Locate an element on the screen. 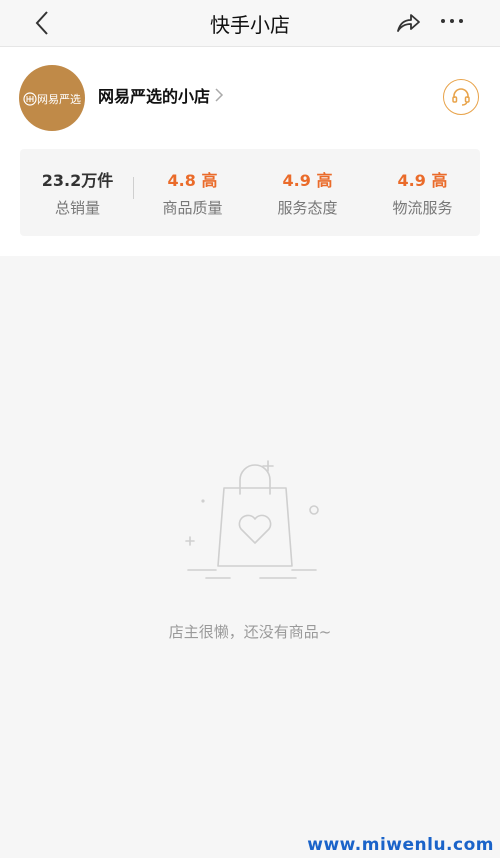 Image resolution: width=500 pixels, height=858 pixels. empty-bag-illustration is located at coordinates (252, 519).